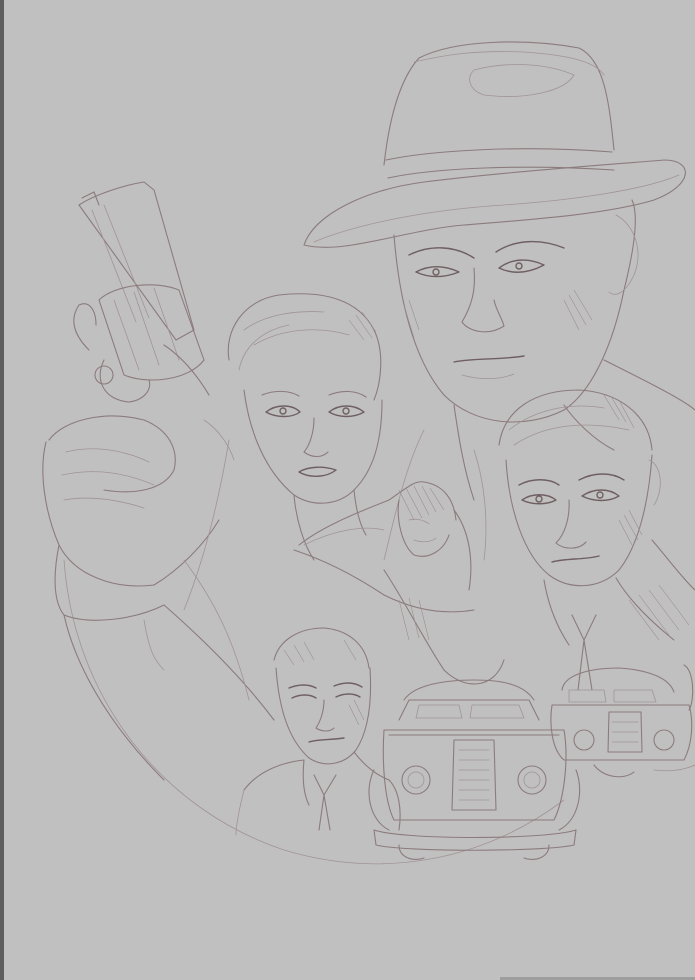 The width and height of the screenshot is (695, 980). I want to click on vintage-car-right, so click(622, 722).